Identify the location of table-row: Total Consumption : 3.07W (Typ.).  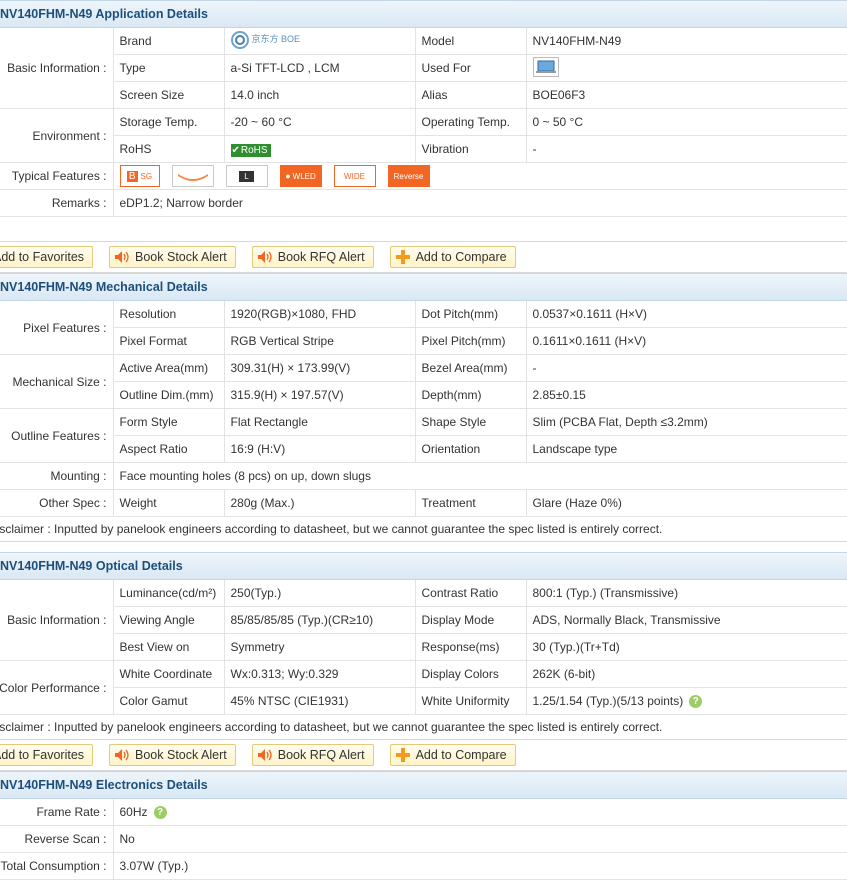
(423, 866).